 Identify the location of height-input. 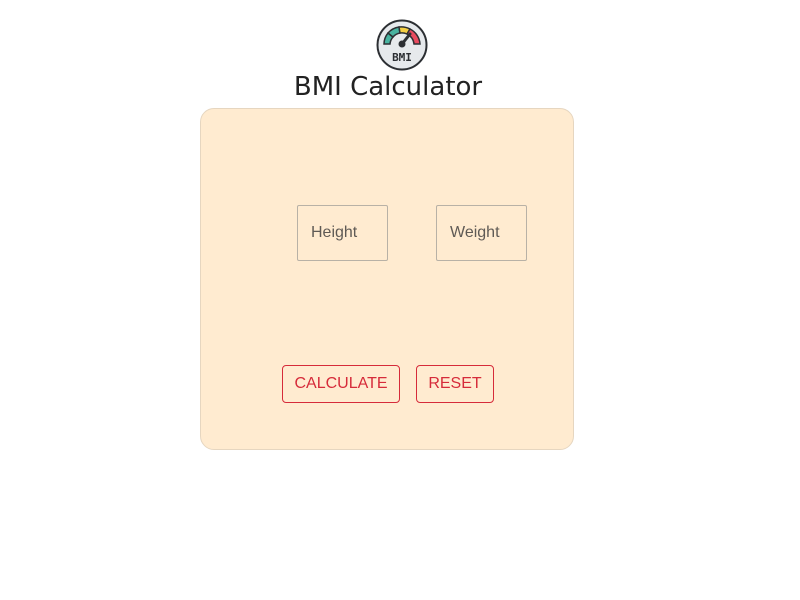
(342, 233).